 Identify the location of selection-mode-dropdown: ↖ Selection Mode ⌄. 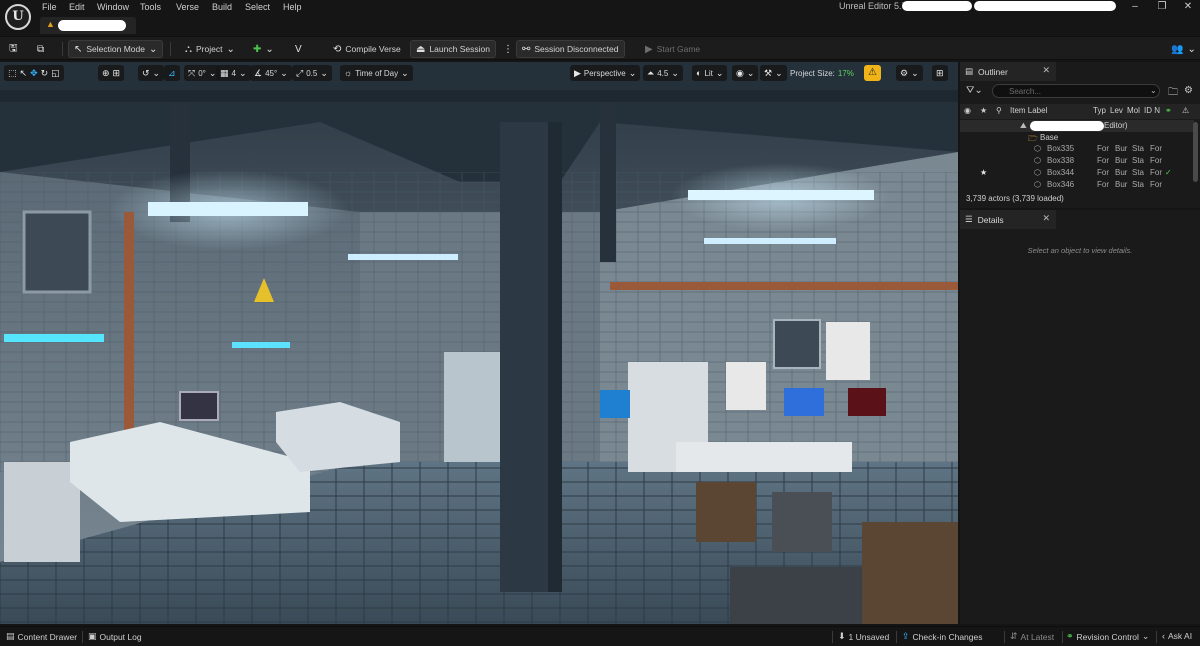
(116, 49).